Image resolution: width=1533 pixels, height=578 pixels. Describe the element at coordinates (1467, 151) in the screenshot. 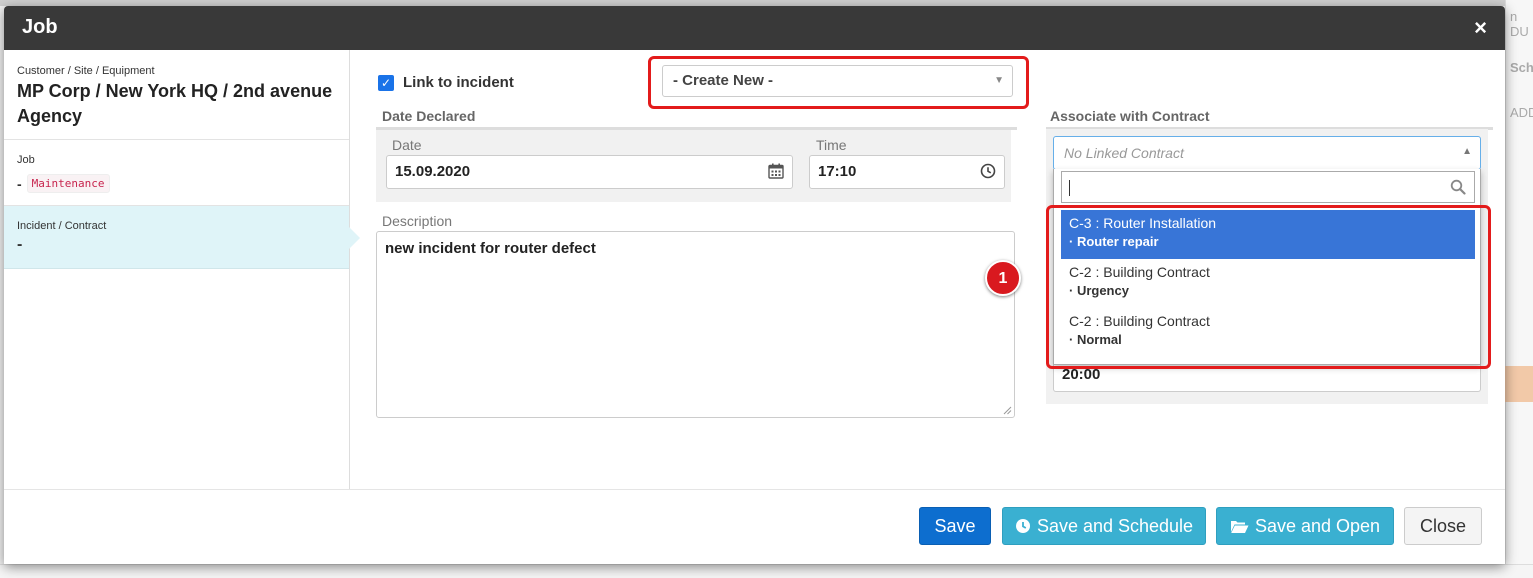

I see `chevron-up-icon: ▲` at that location.